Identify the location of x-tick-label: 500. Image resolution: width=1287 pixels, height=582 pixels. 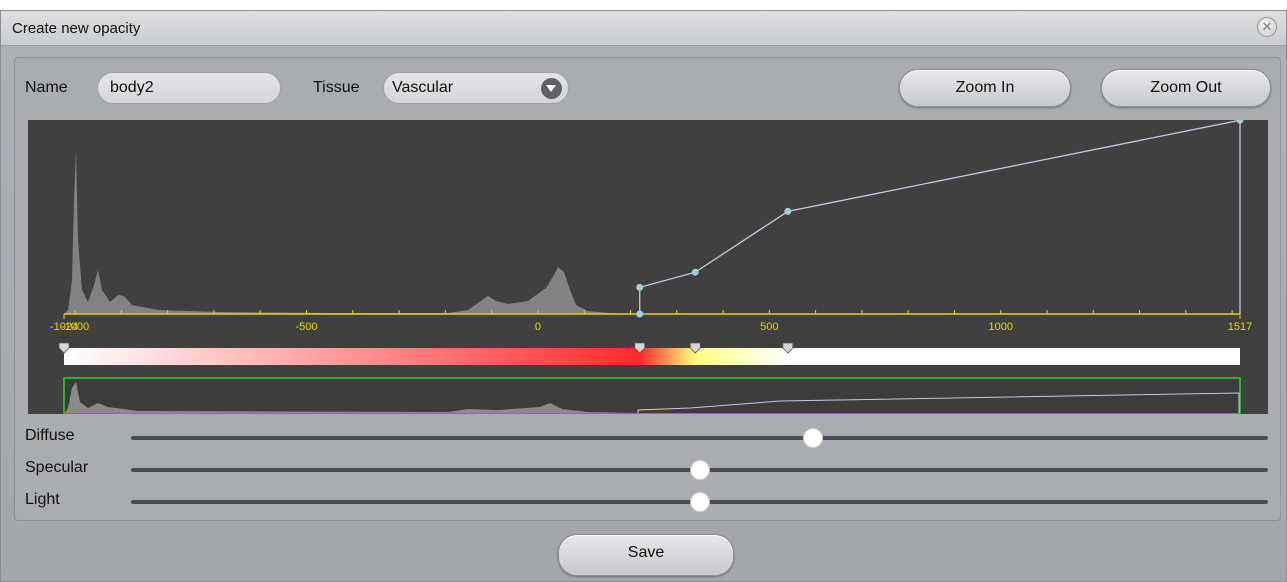
(769, 327).